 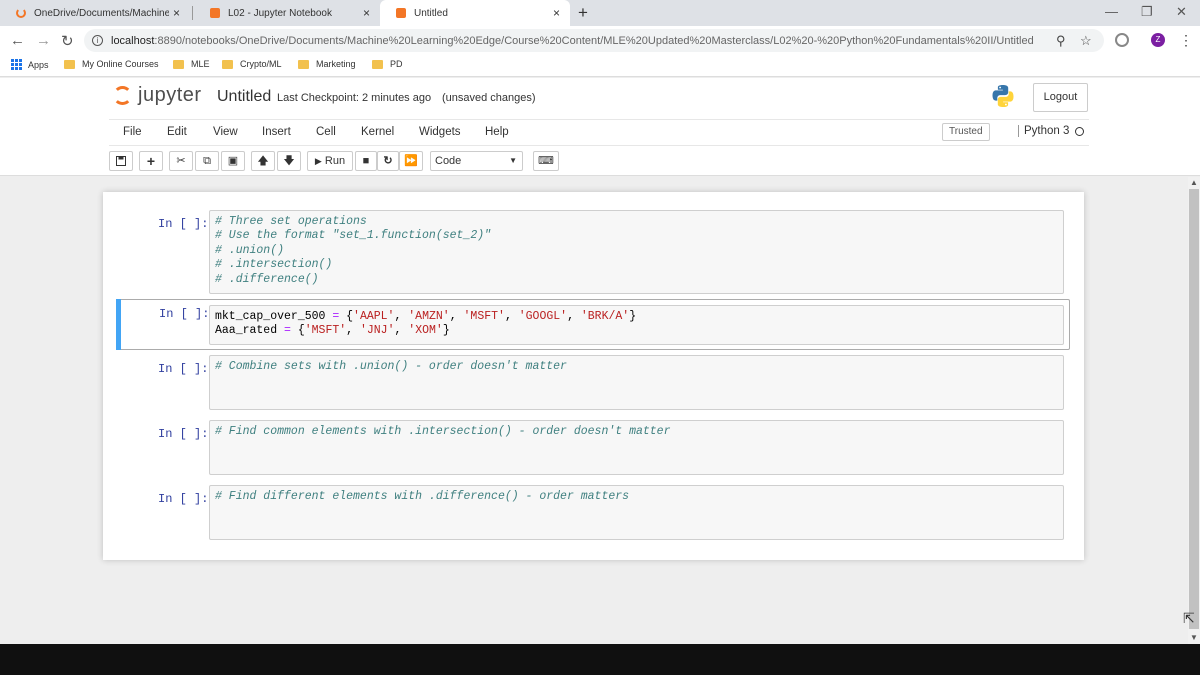 I want to click on menu-edit: Edit, so click(x=177, y=132).